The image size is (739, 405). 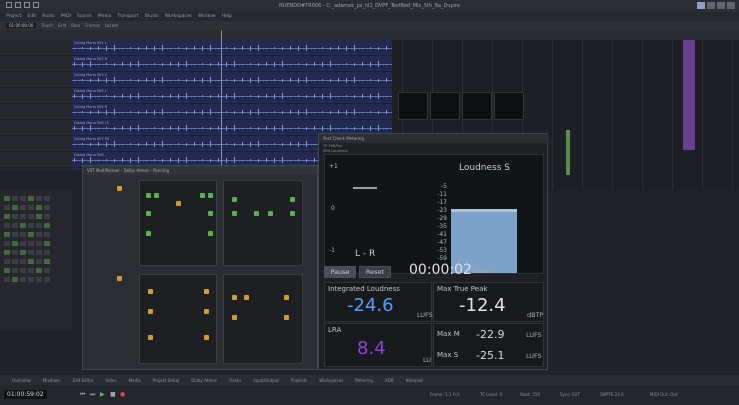 What do you see at coordinates (463, 107) in the screenshot?
I see `mixer-insert-slots` at bounding box center [463, 107].